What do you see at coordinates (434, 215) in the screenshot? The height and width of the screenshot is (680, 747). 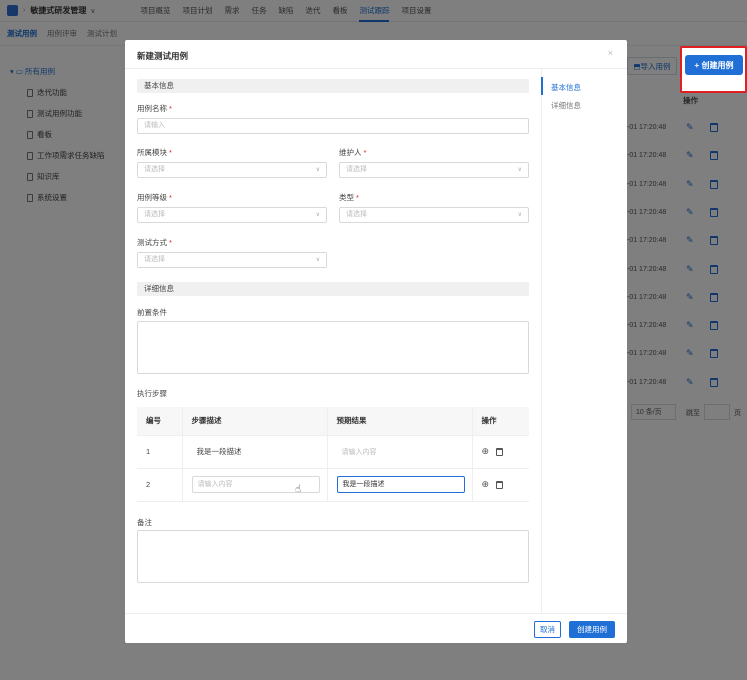 I see `type-select: 请选择 ∨` at bounding box center [434, 215].